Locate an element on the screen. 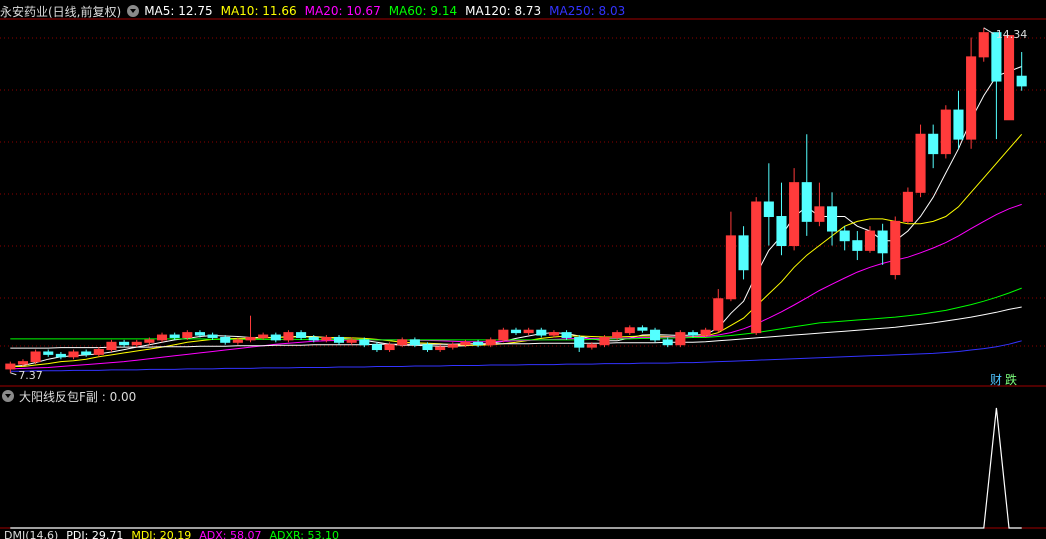 The height and width of the screenshot is (539, 1046). indicator-header: 大阳线反包F副 : 0.00 is located at coordinates (73, 396).